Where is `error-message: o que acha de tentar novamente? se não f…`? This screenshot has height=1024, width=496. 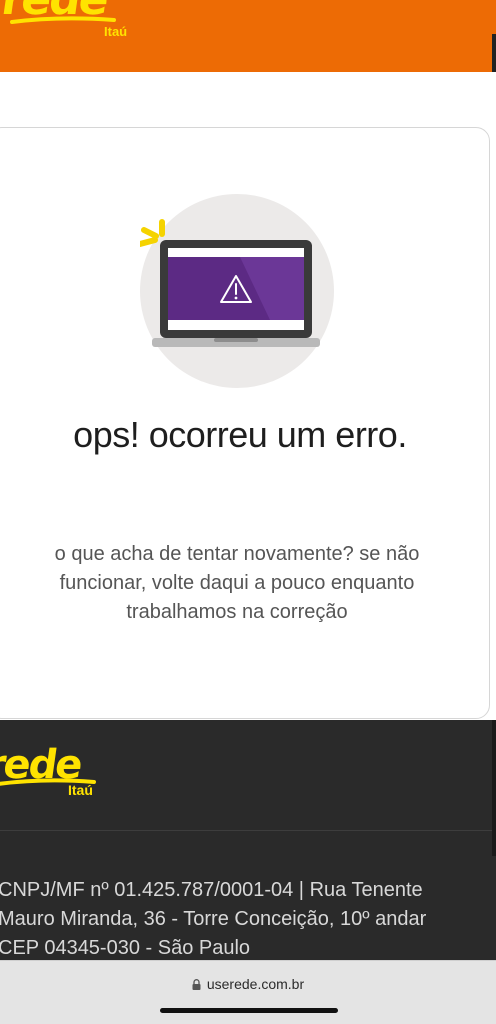 error-message: o que acha de tentar novamente? se não f… is located at coordinates (237, 583).